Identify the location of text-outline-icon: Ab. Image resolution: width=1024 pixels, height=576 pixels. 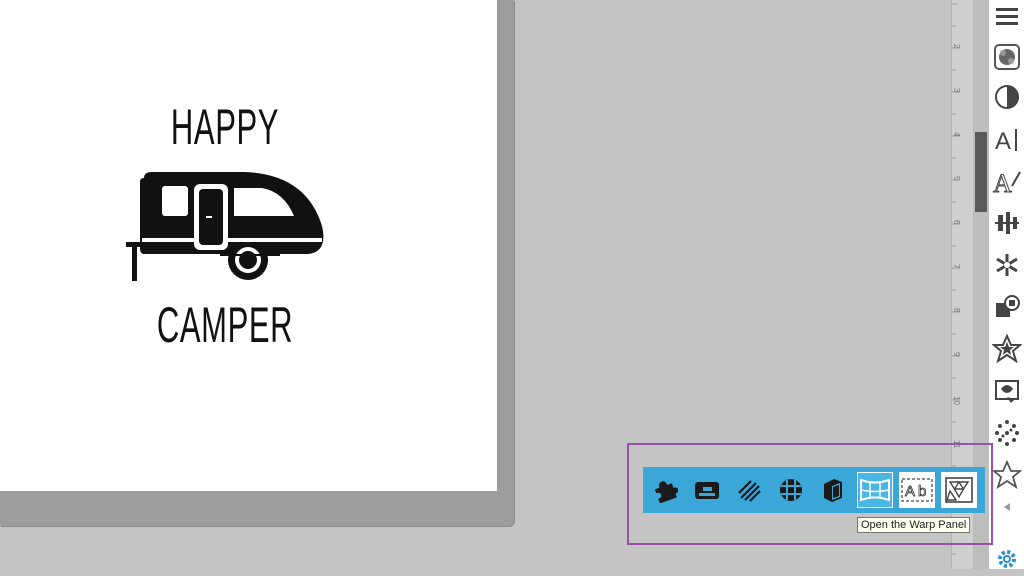
(917, 490).